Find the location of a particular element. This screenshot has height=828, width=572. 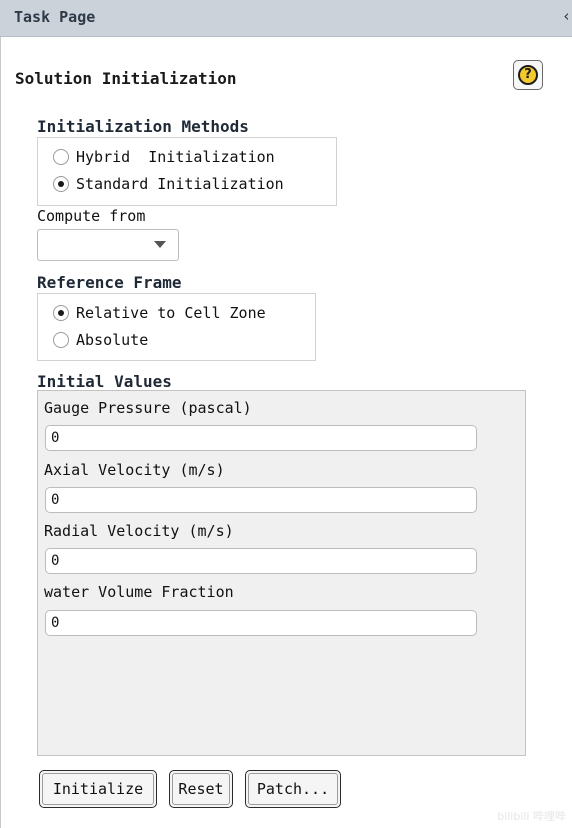

radial-velocity-input is located at coordinates (261, 561).